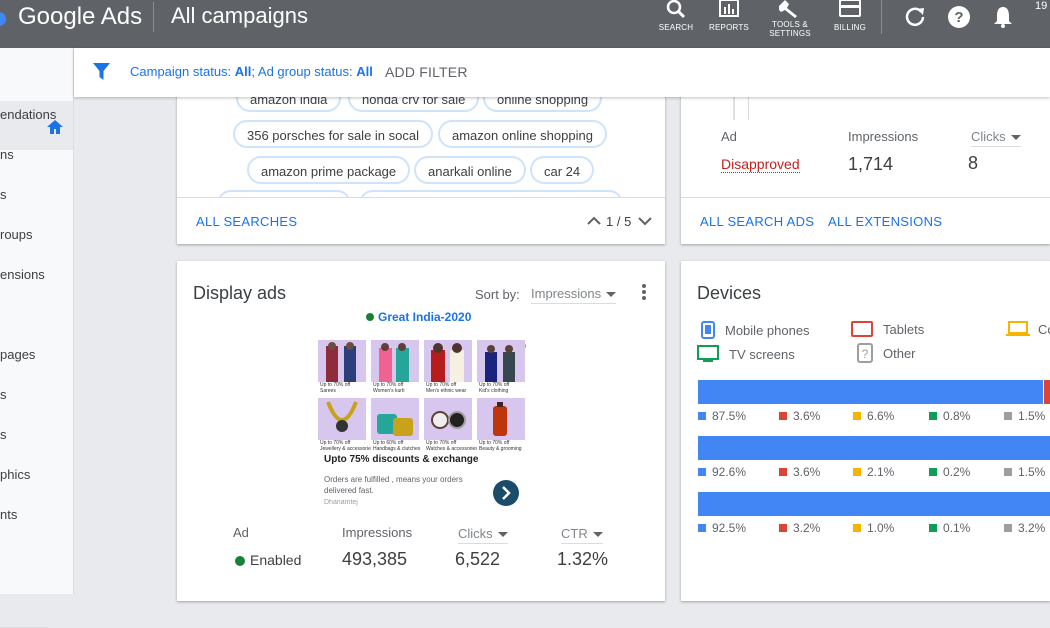 Image resolution: width=1050 pixels, height=628 pixels. I want to click on device-percent-mobile-phones: 87.5%, so click(722, 416).